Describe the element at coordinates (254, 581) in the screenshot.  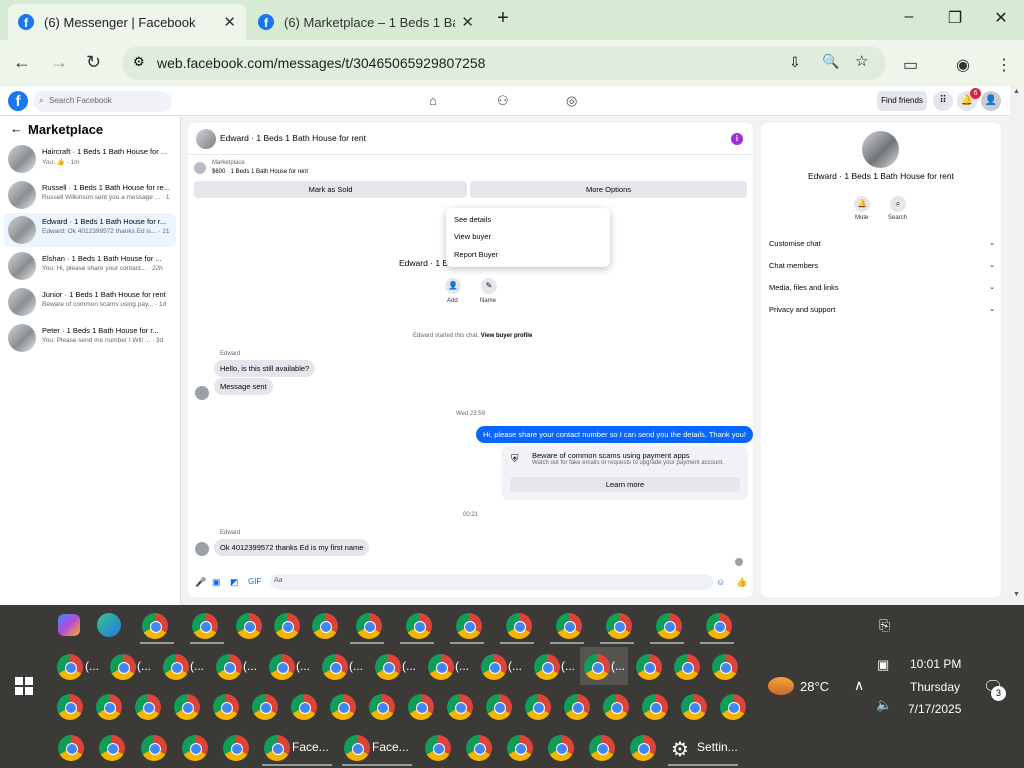
I see `gif-icon: GIF` at that location.